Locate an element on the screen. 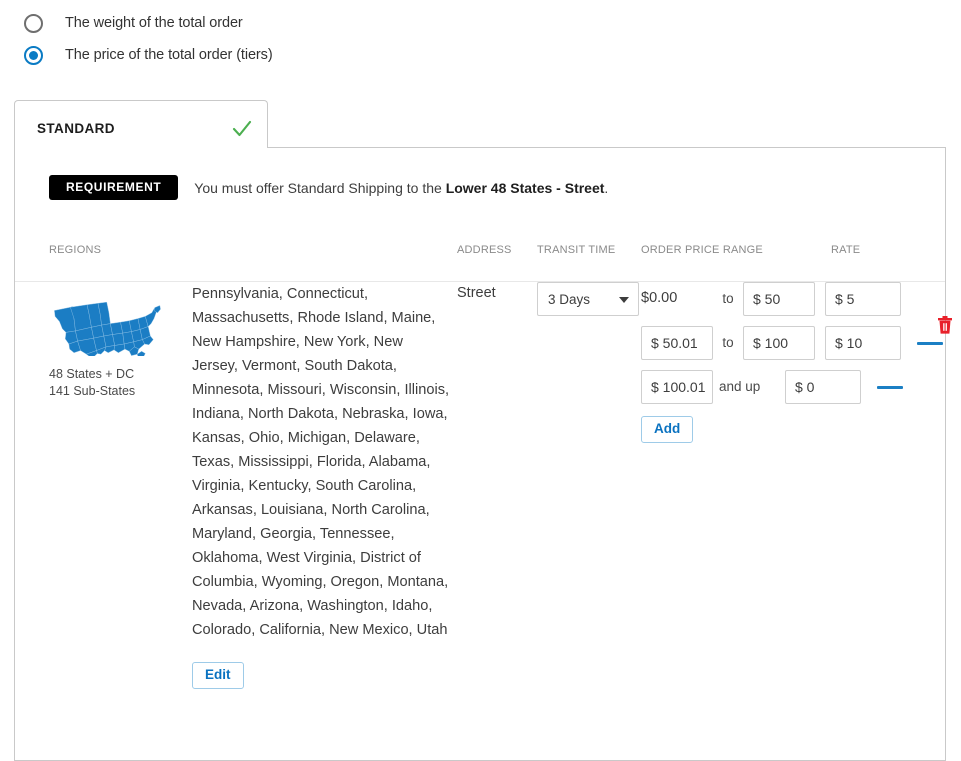 Image resolution: width=961 pixels, height=761 pixels. tier-1-rate-input is located at coordinates (863, 299).